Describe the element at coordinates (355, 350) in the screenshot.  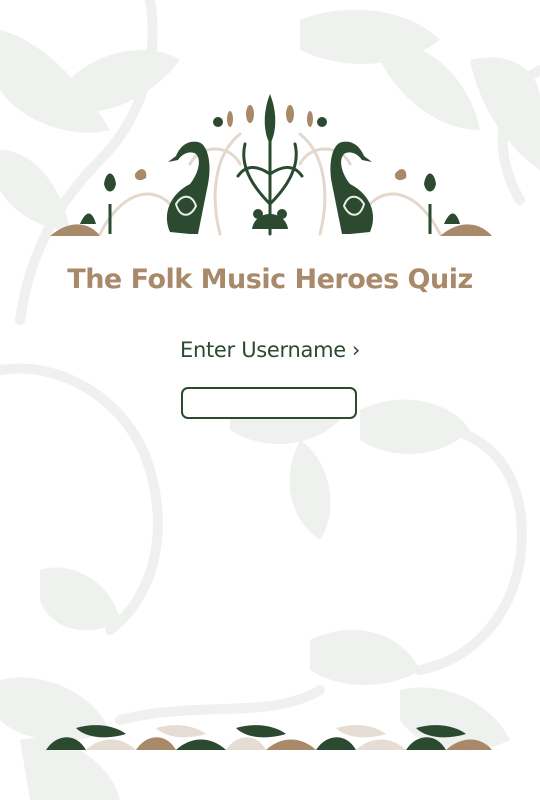
I see `chevron-right-icon: ›` at that location.